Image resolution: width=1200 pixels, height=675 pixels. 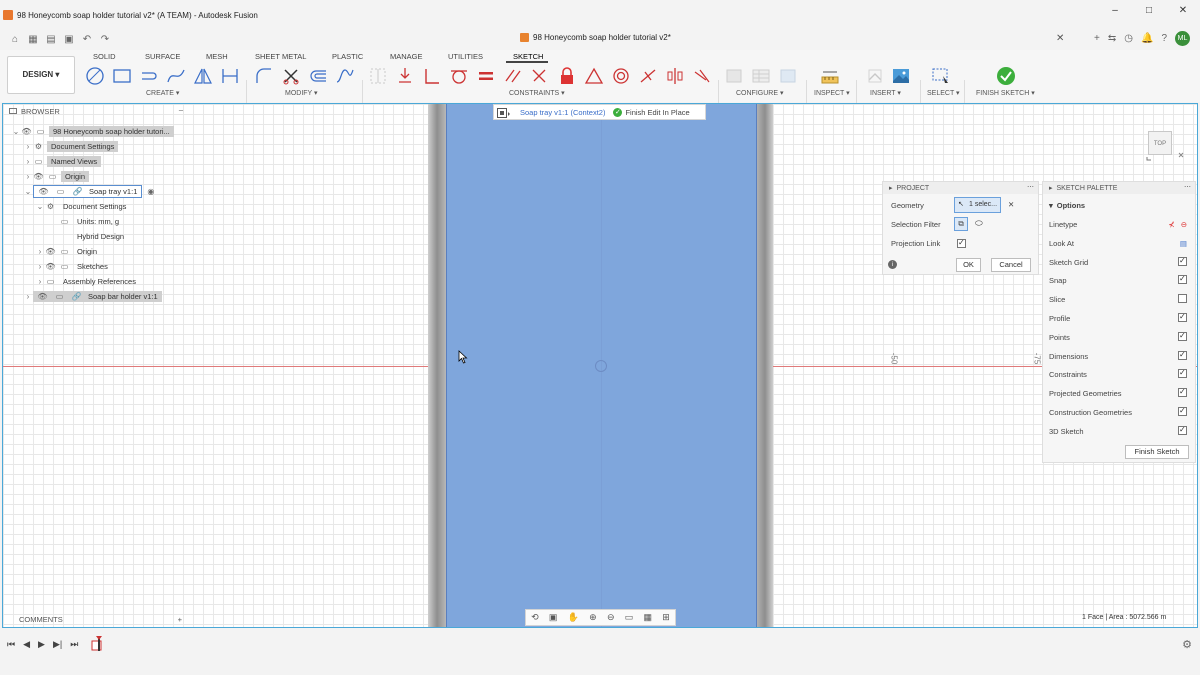 What do you see at coordinates (87, 40) in the screenshot?
I see `undo-icon: ↶` at bounding box center [87, 40].